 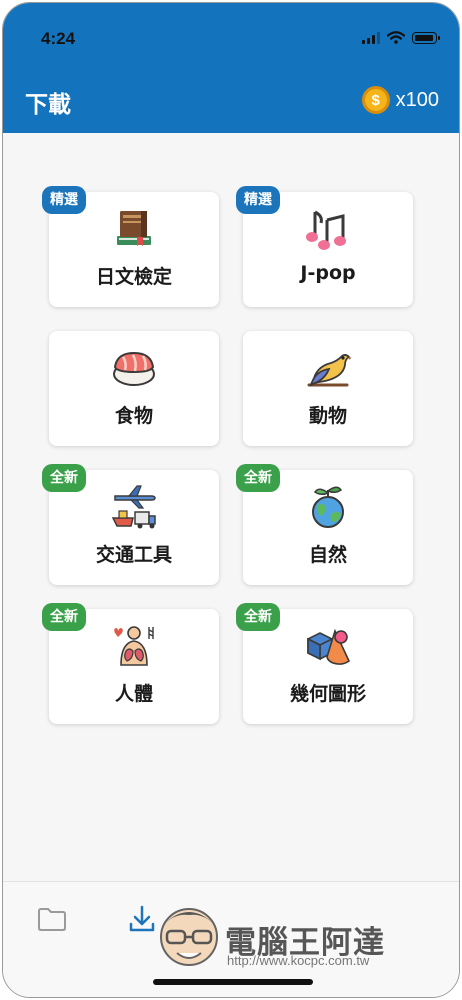 What do you see at coordinates (134, 646) in the screenshot?
I see `human-body-icon` at bounding box center [134, 646].